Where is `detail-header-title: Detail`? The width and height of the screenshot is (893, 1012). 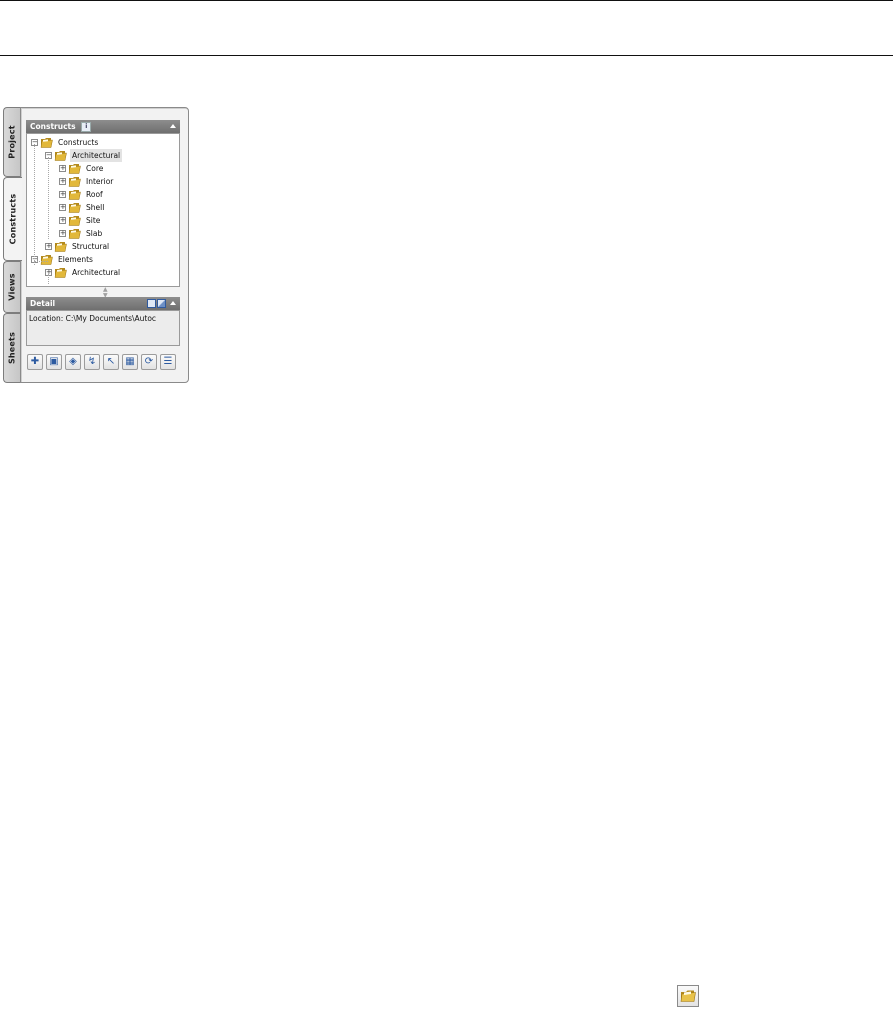
detail-header-title: Detail is located at coordinates (43, 303).